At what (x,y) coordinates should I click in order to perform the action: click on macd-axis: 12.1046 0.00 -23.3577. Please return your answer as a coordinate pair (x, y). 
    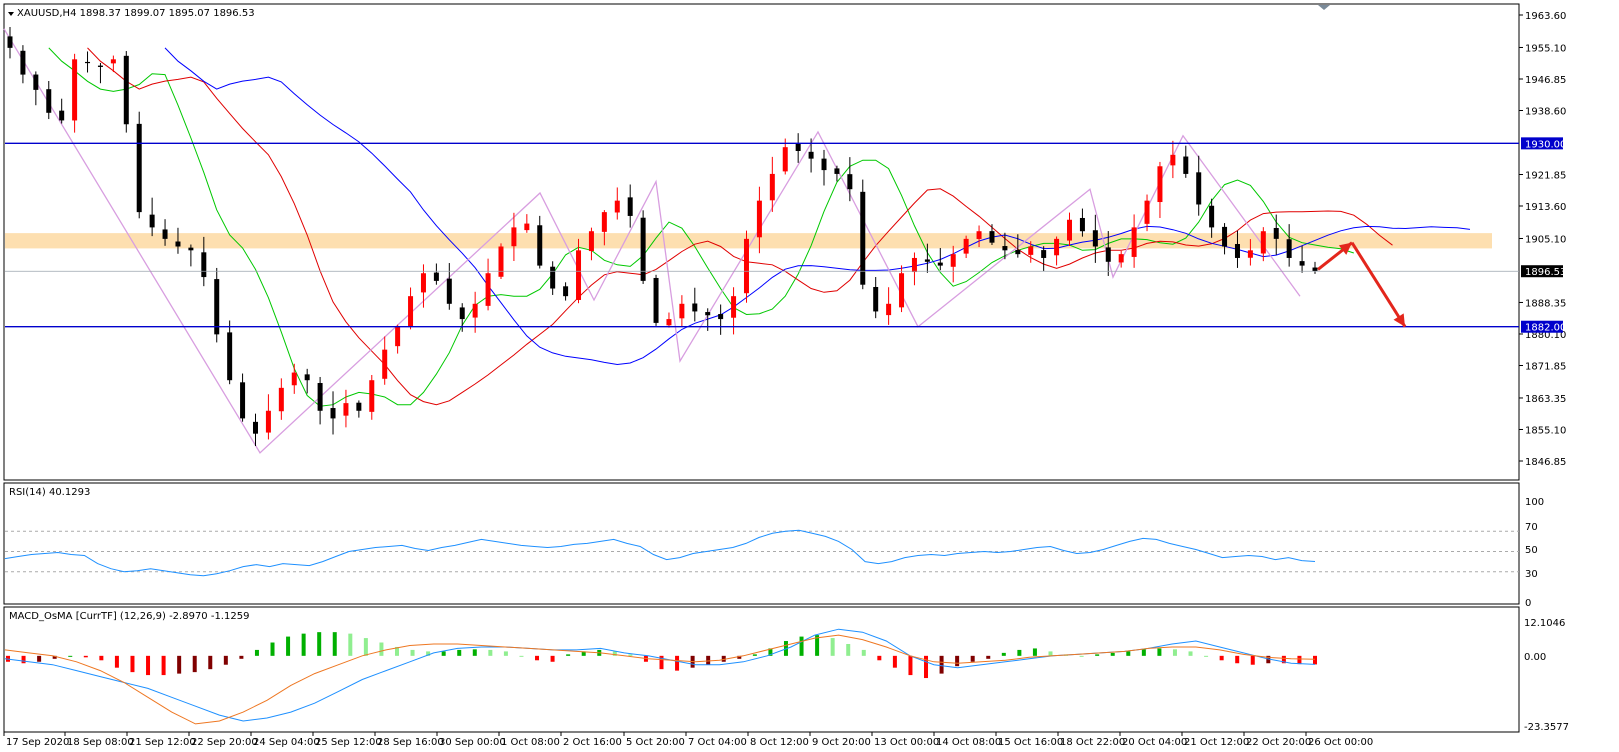
    Looking at the image, I should click on (1546, 675).